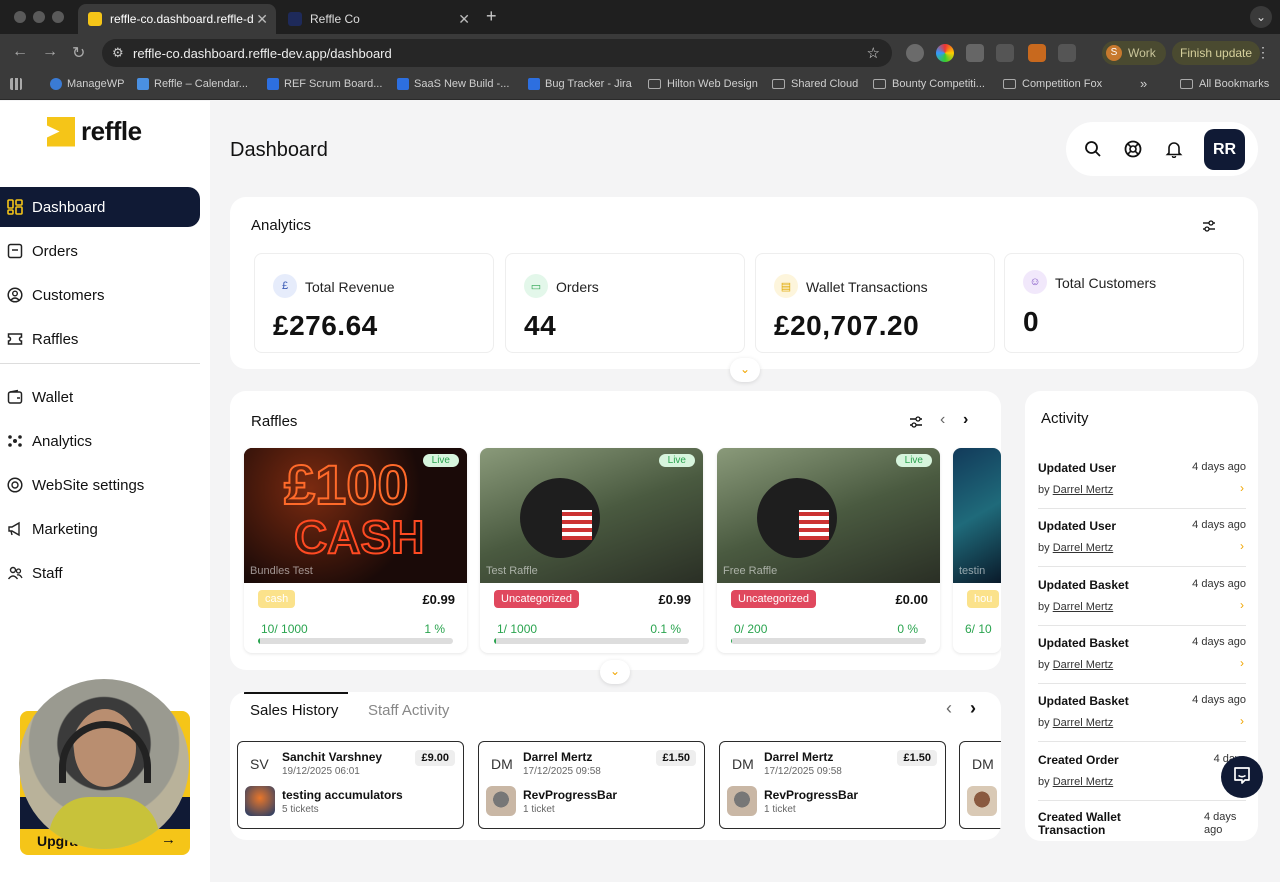 Image resolution: width=1280 pixels, height=882 pixels. What do you see at coordinates (18, 84) in the screenshot?
I see `apps-grid-icon` at bounding box center [18, 84].